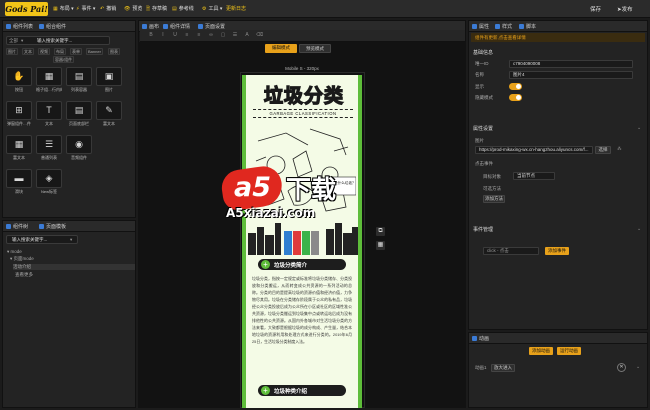 The image size is (650, 410). Describe the element at coordinates (187, 35) in the screenshot. I see `align-left-icon: ≡` at that location.